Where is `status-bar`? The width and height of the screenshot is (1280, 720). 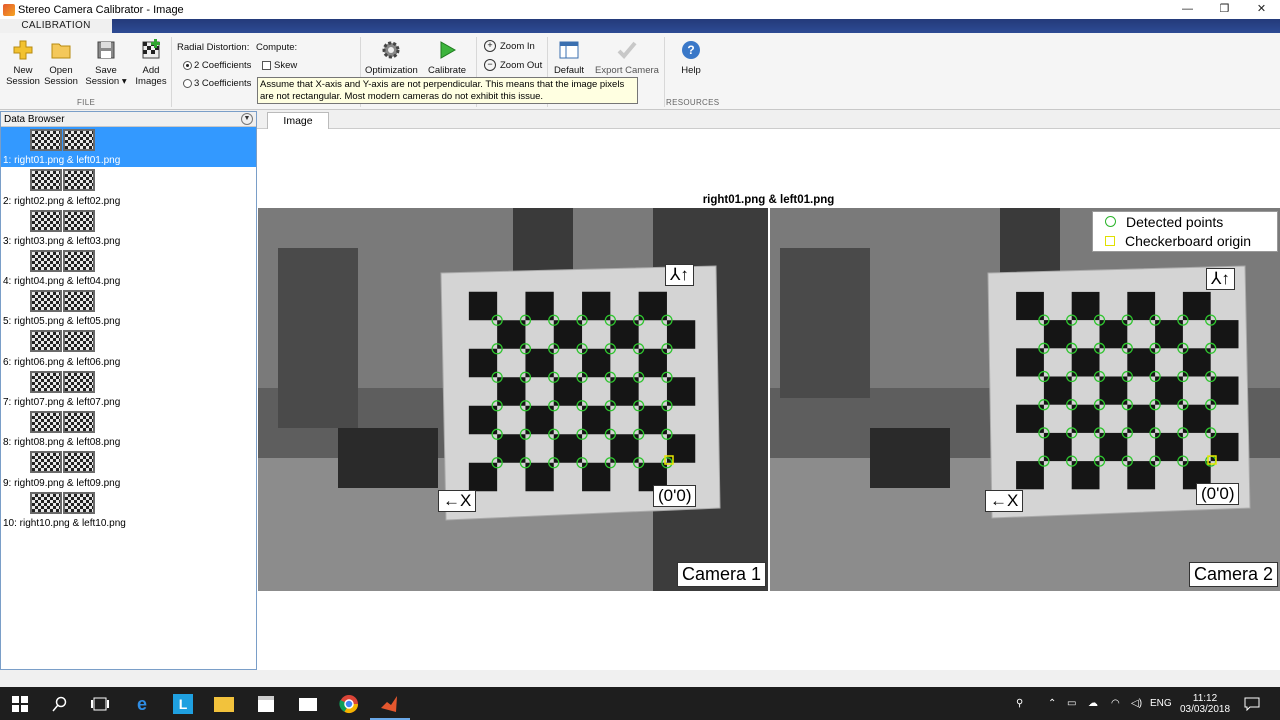 status-bar is located at coordinates (640, 678).